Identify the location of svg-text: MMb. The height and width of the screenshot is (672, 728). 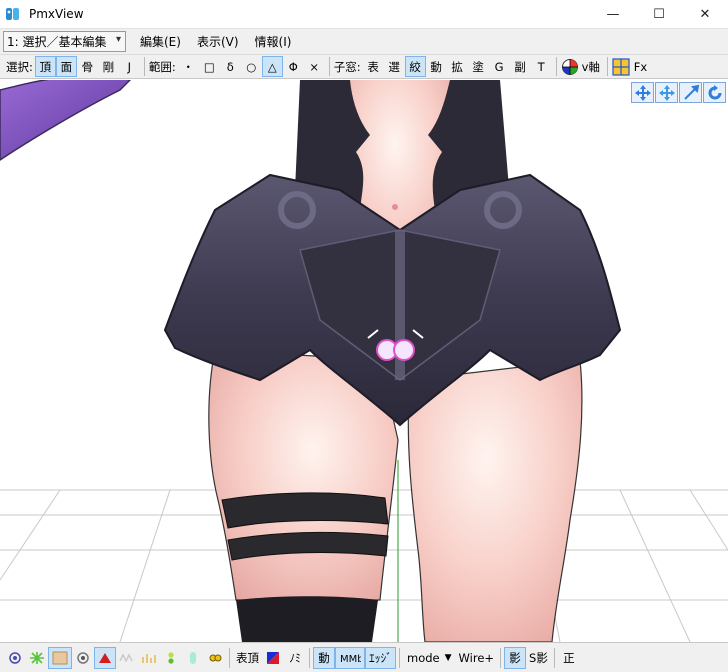
(350, 659).